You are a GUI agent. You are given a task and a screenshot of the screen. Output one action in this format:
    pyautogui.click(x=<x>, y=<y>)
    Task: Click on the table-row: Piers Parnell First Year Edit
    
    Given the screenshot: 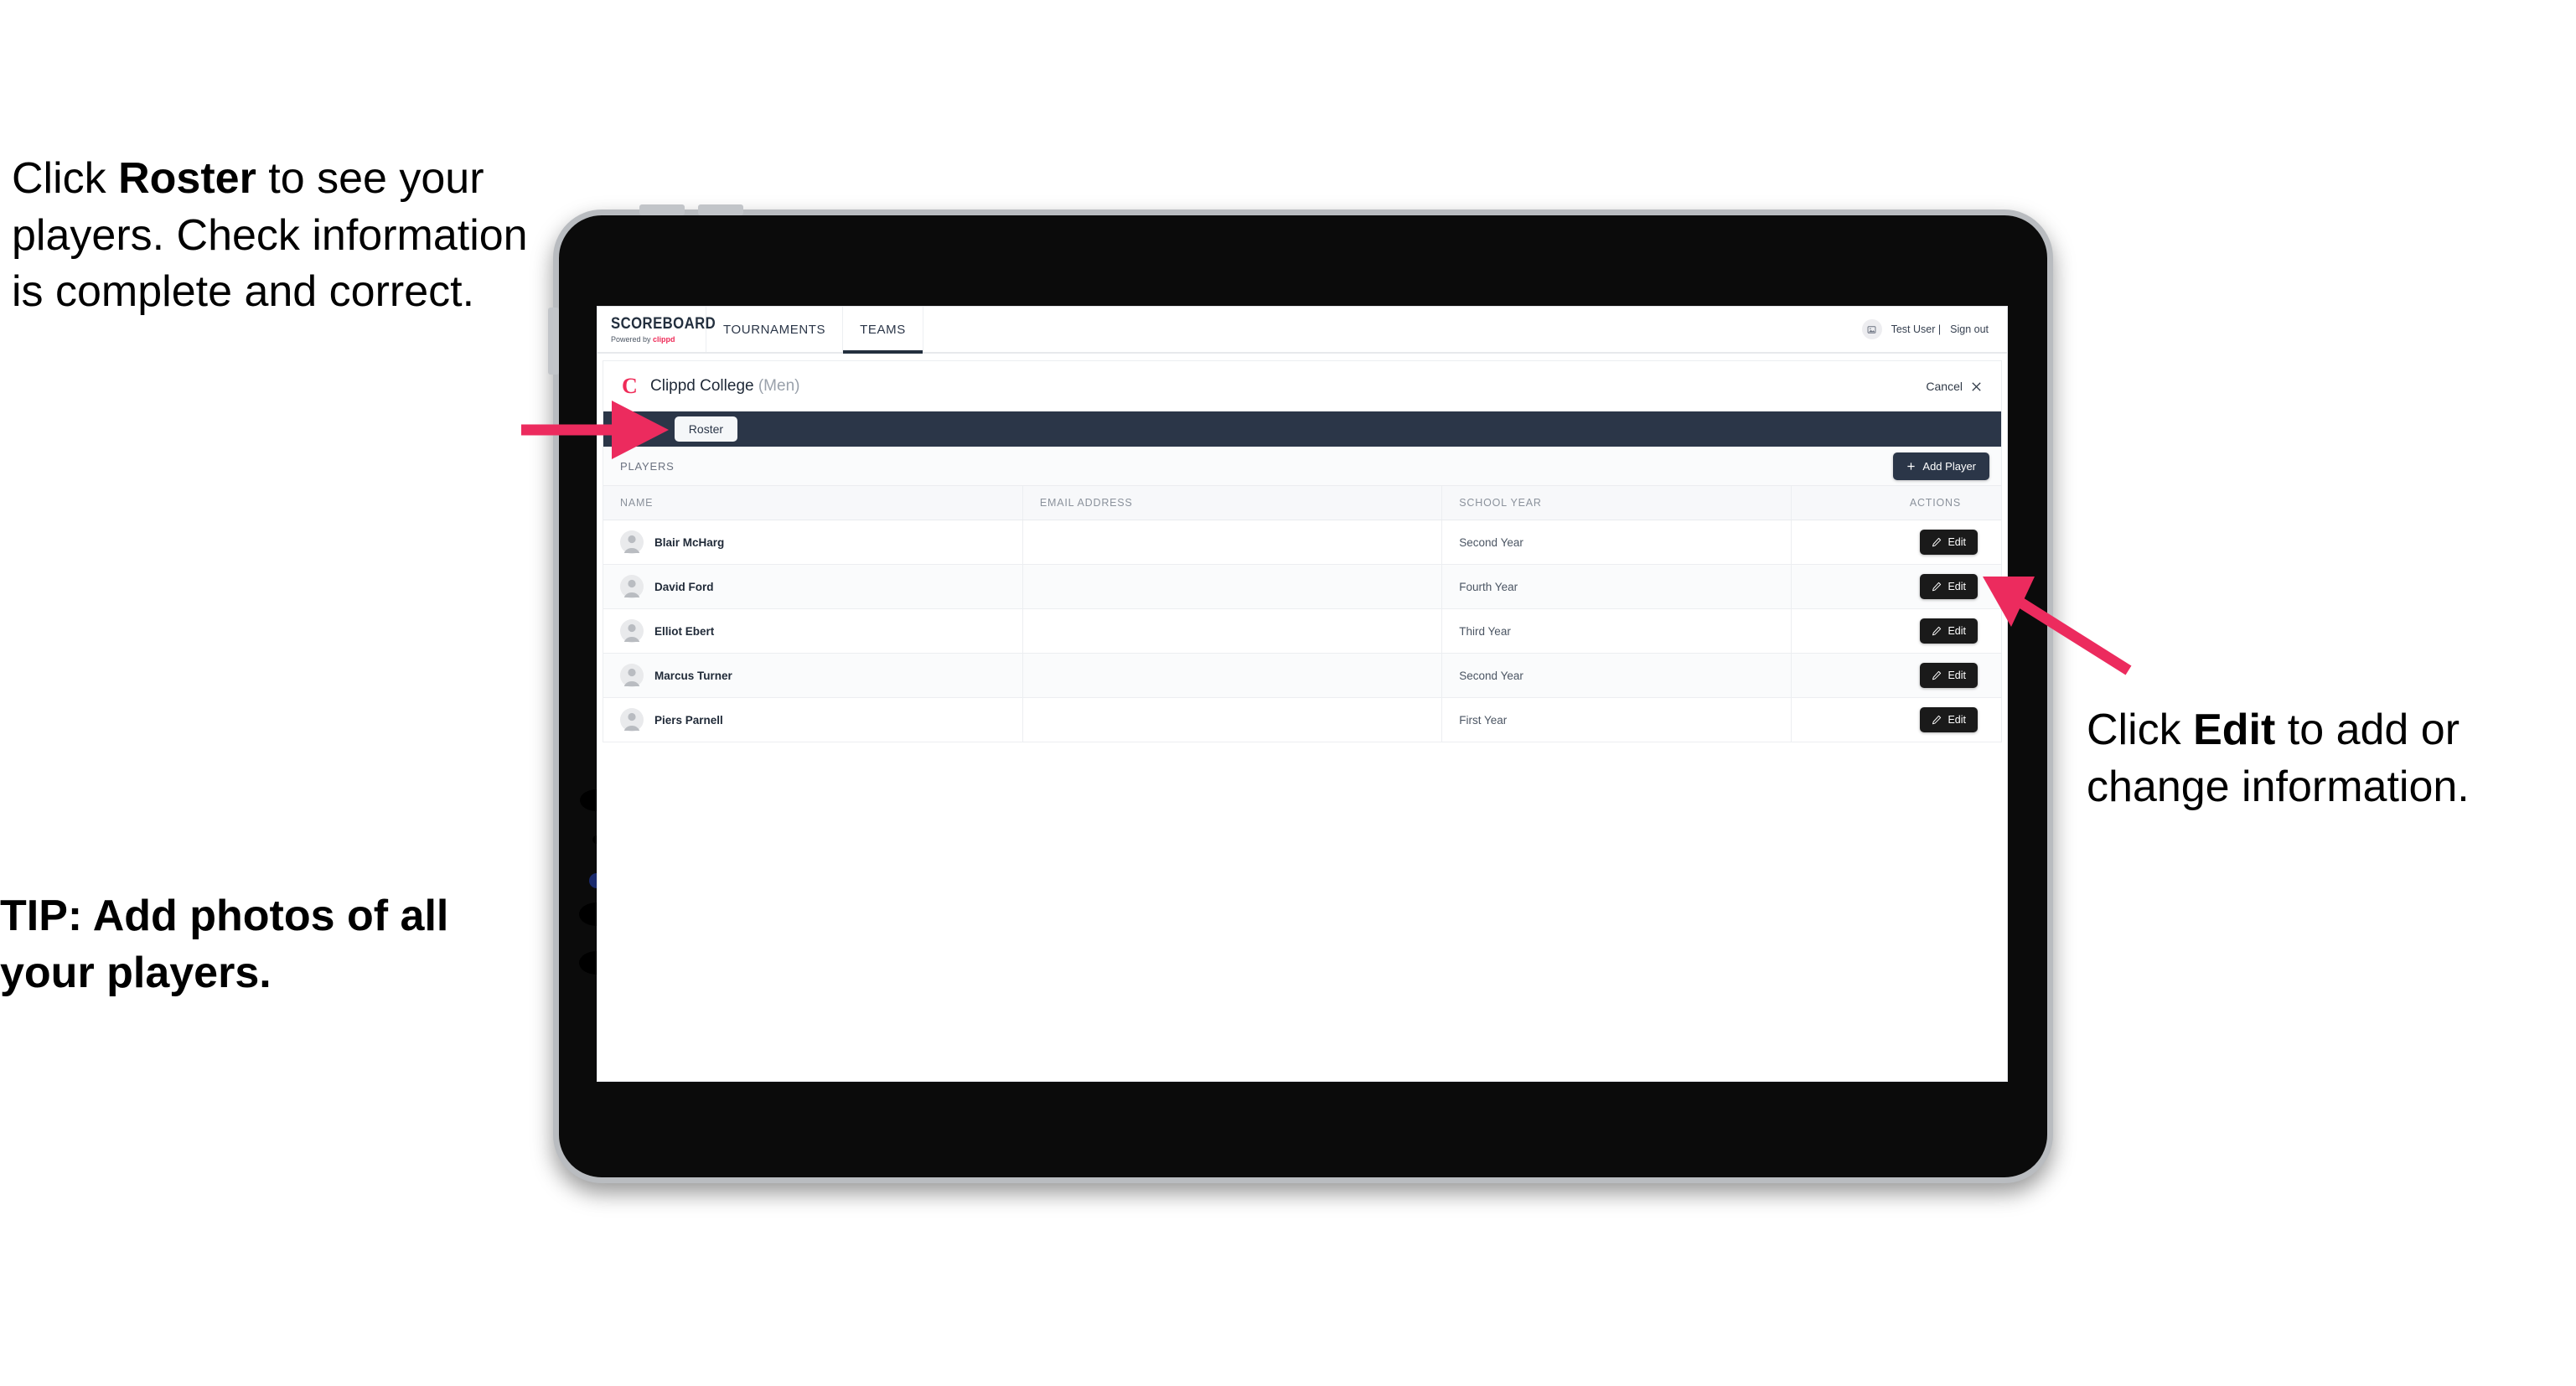 What is the action you would take?
    pyautogui.click(x=1302, y=719)
    